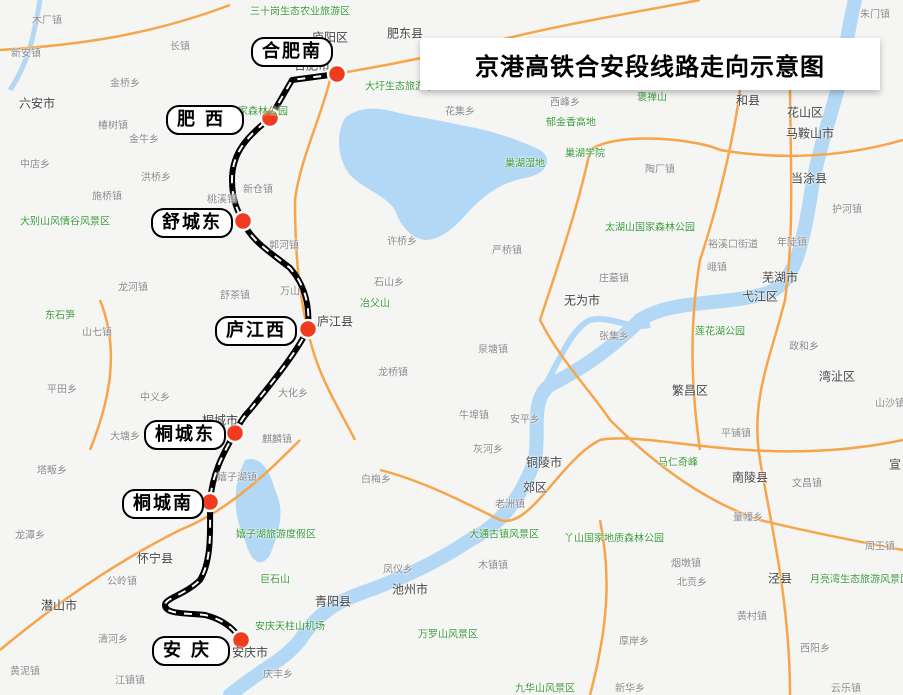 This screenshot has height=695, width=903. Describe the element at coordinates (284, 246) in the screenshot. I see `town-label: 郭河镇` at that location.